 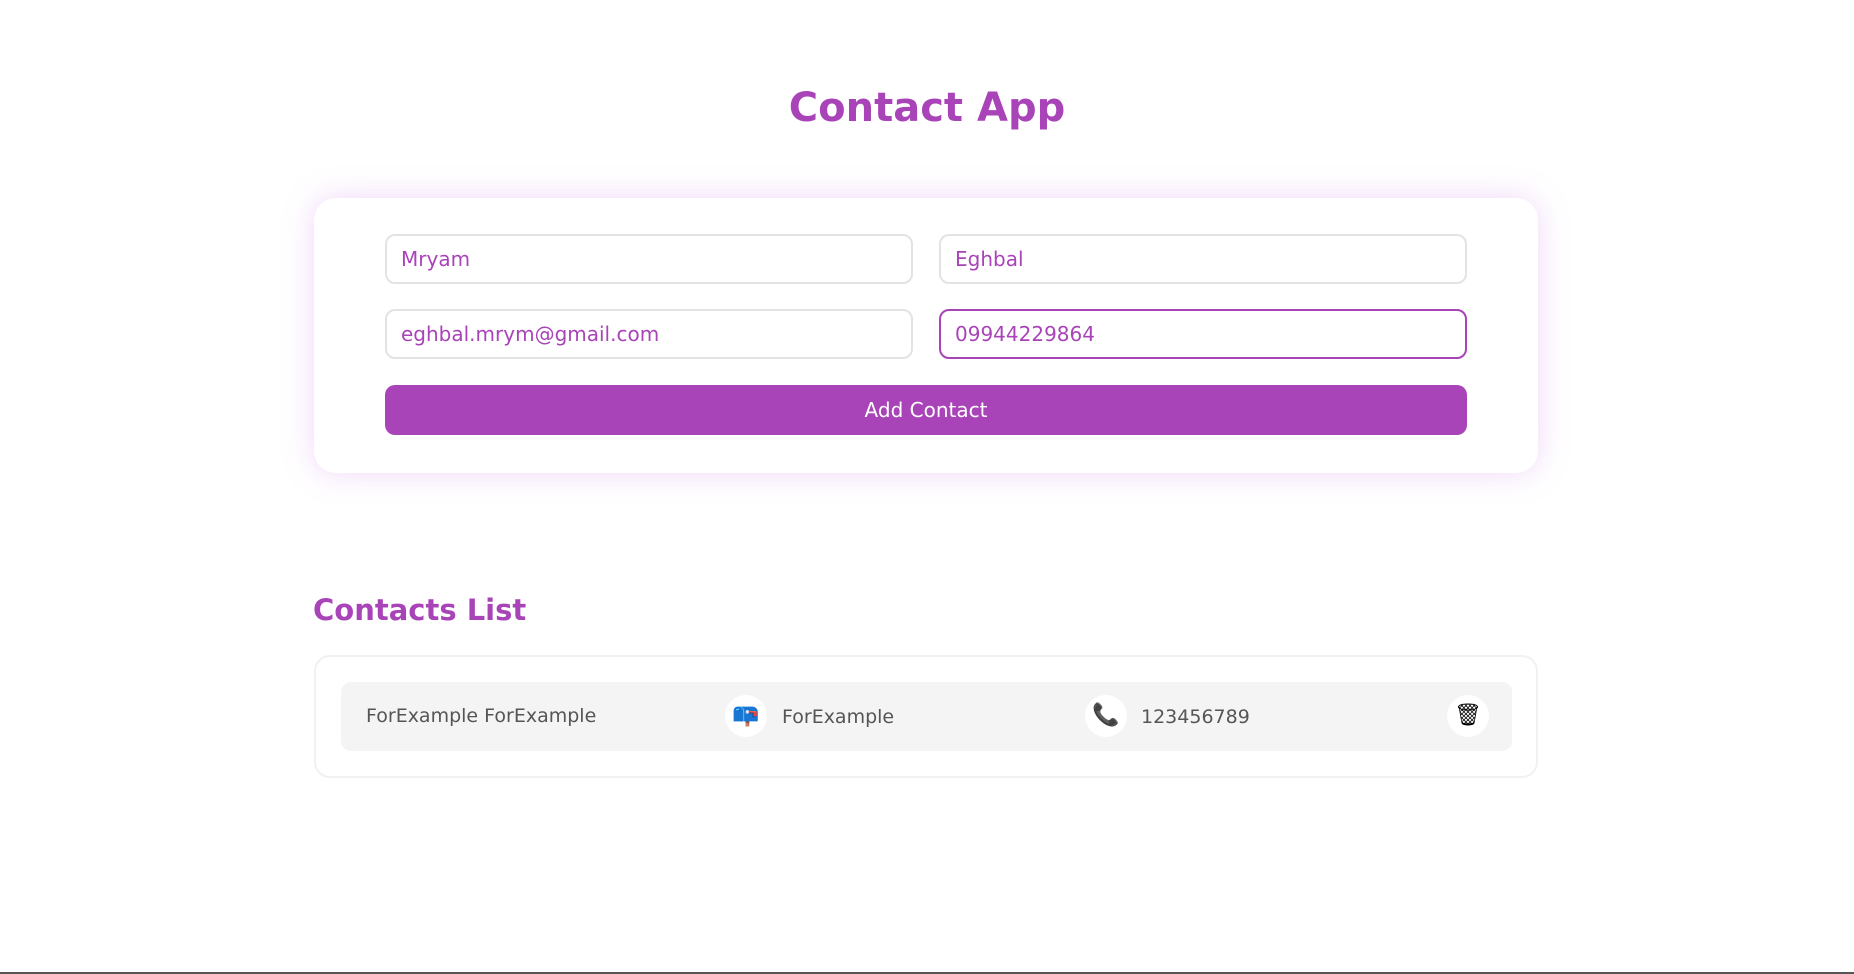 What do you see at coordinates (1203, 334) in the screenshot?
I see `phone-input` at bounding box center [1203, 334].